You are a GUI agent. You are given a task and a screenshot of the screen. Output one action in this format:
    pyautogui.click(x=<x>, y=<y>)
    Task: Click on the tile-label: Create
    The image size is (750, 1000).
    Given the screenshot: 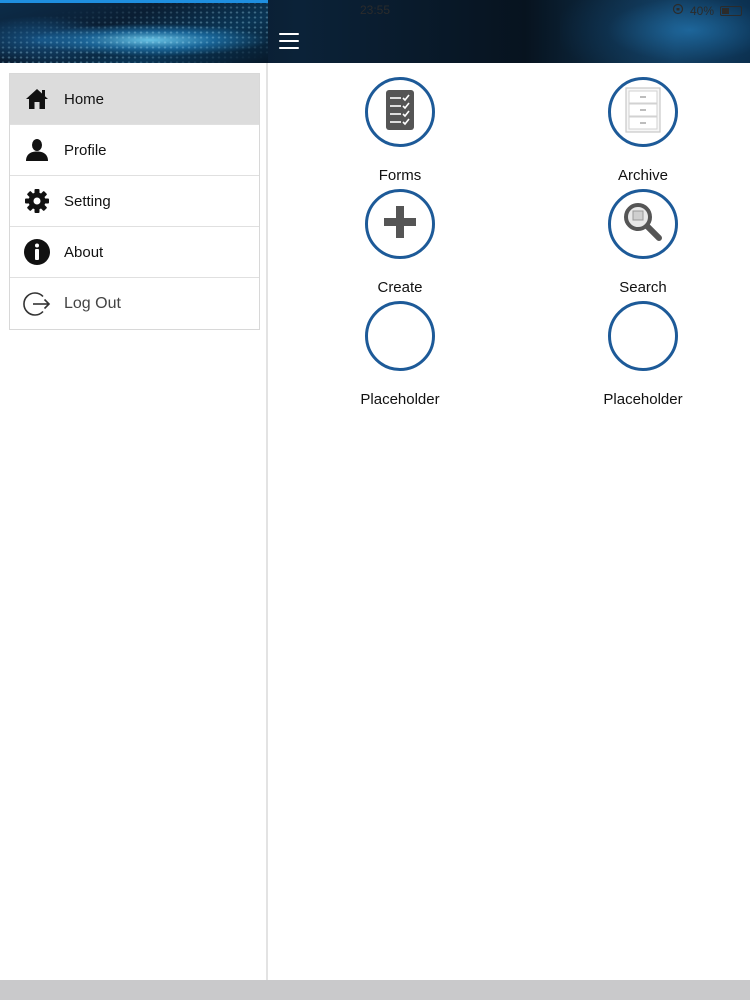 What is the action you would take?
    pyautogui.click(x=400, y=287)
    